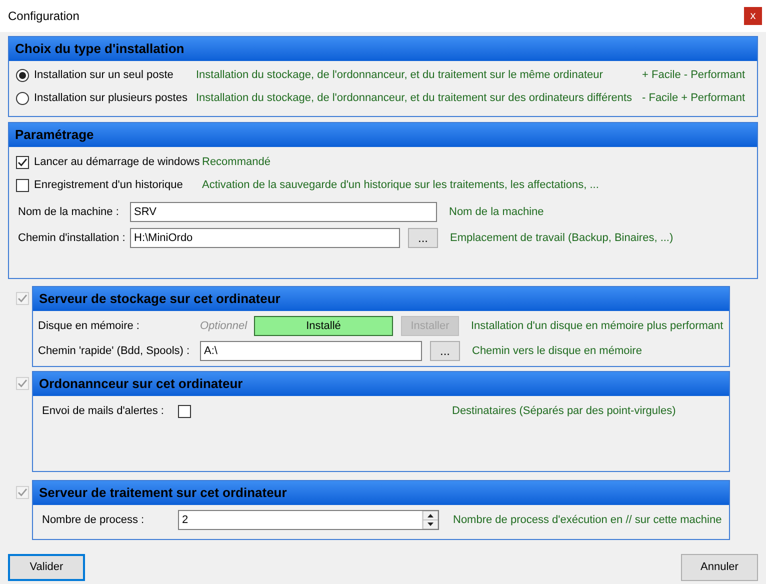  What do you see at coordinates (72, 238) in the screenshot?
I see `field-label: Chemin d'installation :` at bounding box center [72, 238].